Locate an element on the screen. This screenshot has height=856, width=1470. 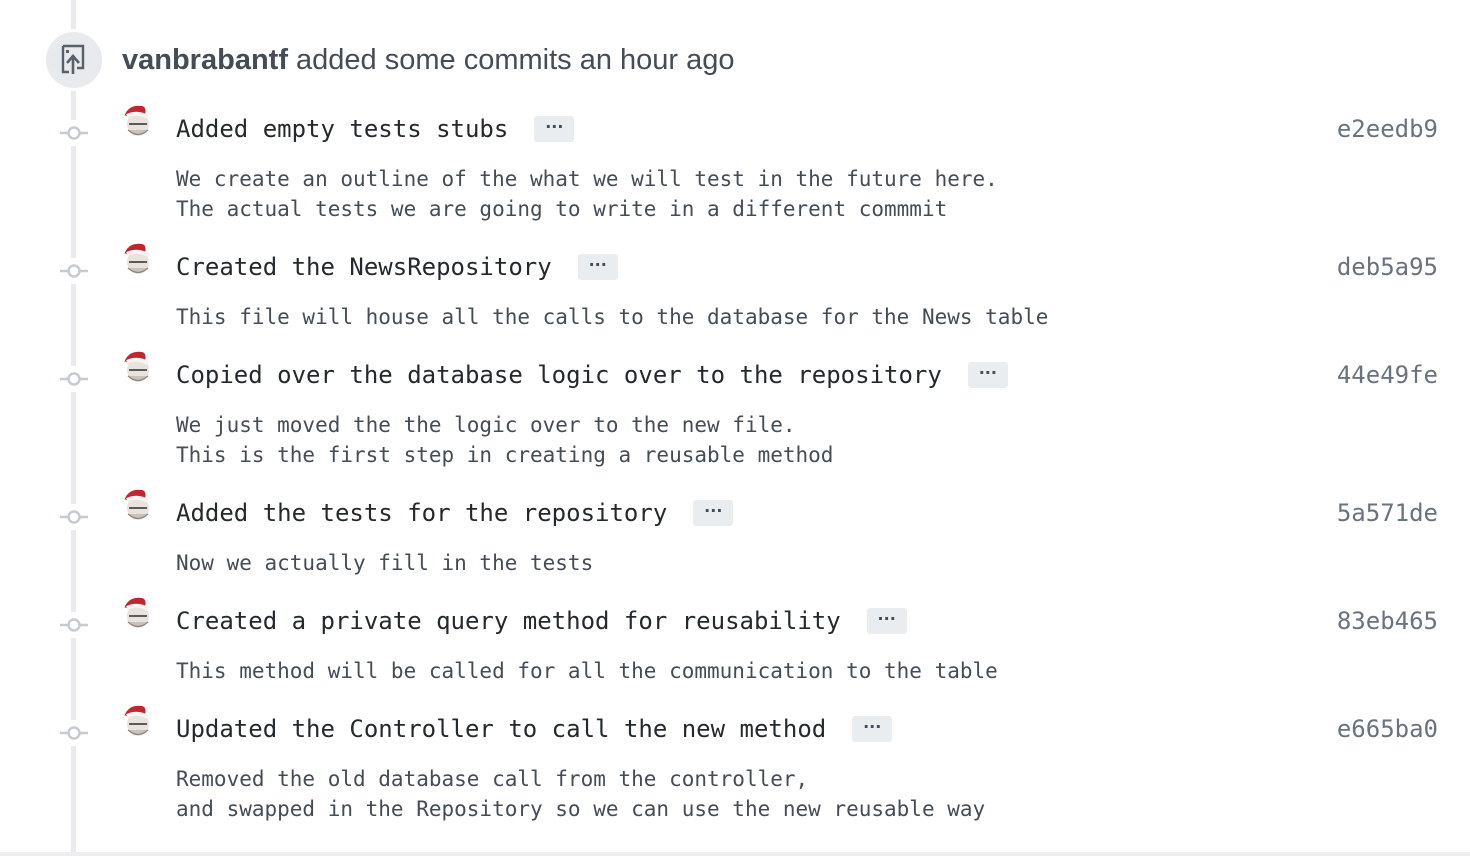
commit-sha-link: e2eedb9 is located at coordinates (1387, 129).